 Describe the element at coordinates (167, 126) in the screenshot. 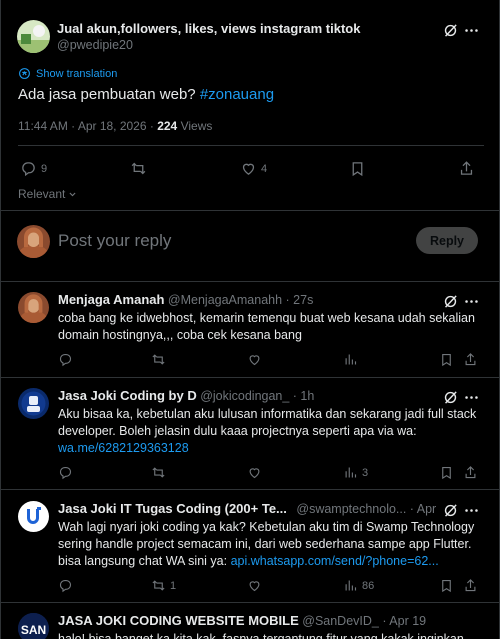

I see `views-count: 224` at that location.